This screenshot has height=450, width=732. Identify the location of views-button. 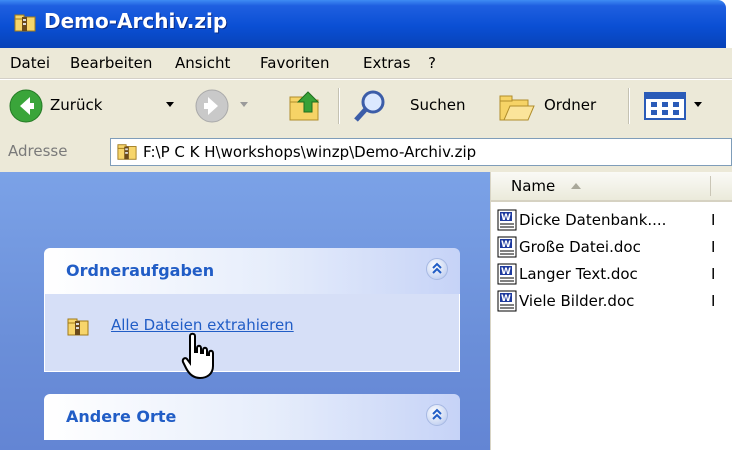
(673, 106).